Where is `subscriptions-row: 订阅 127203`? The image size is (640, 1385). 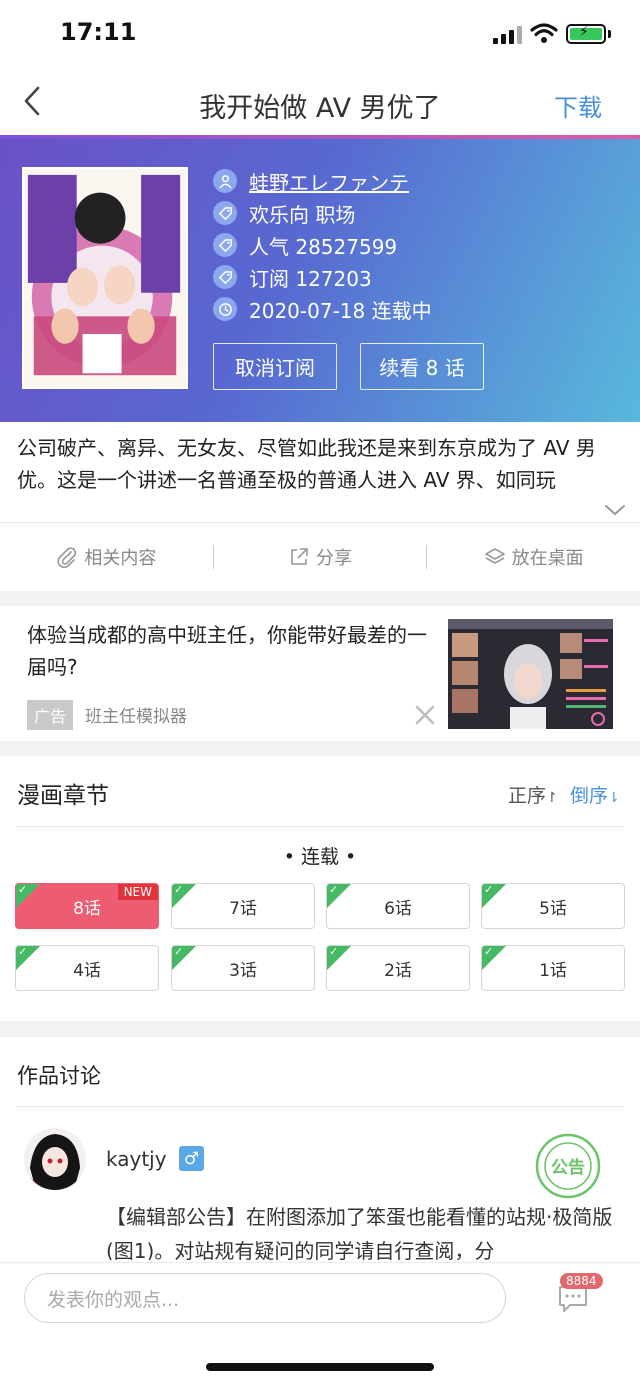 subscriptions-row: 订阅 127203 is located at coordinates (292, 277).